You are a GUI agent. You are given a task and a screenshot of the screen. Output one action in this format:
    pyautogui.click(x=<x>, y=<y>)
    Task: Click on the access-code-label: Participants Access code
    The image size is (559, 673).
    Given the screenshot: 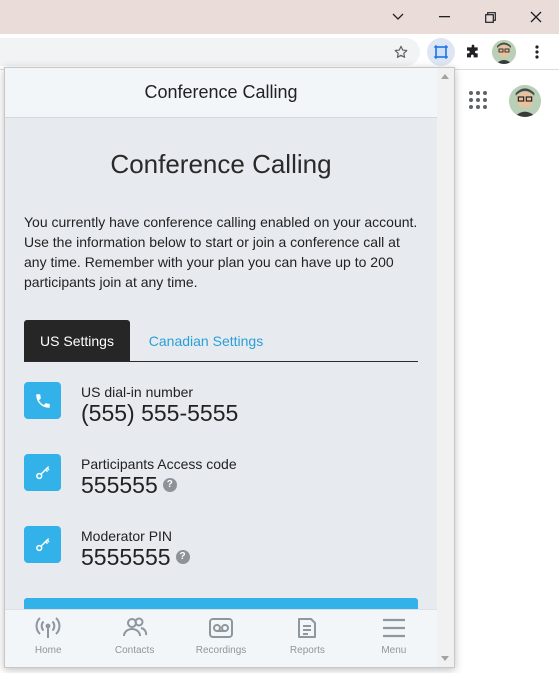 What is the action you would take?
    pyautogui.click(x=159, y=464)
    